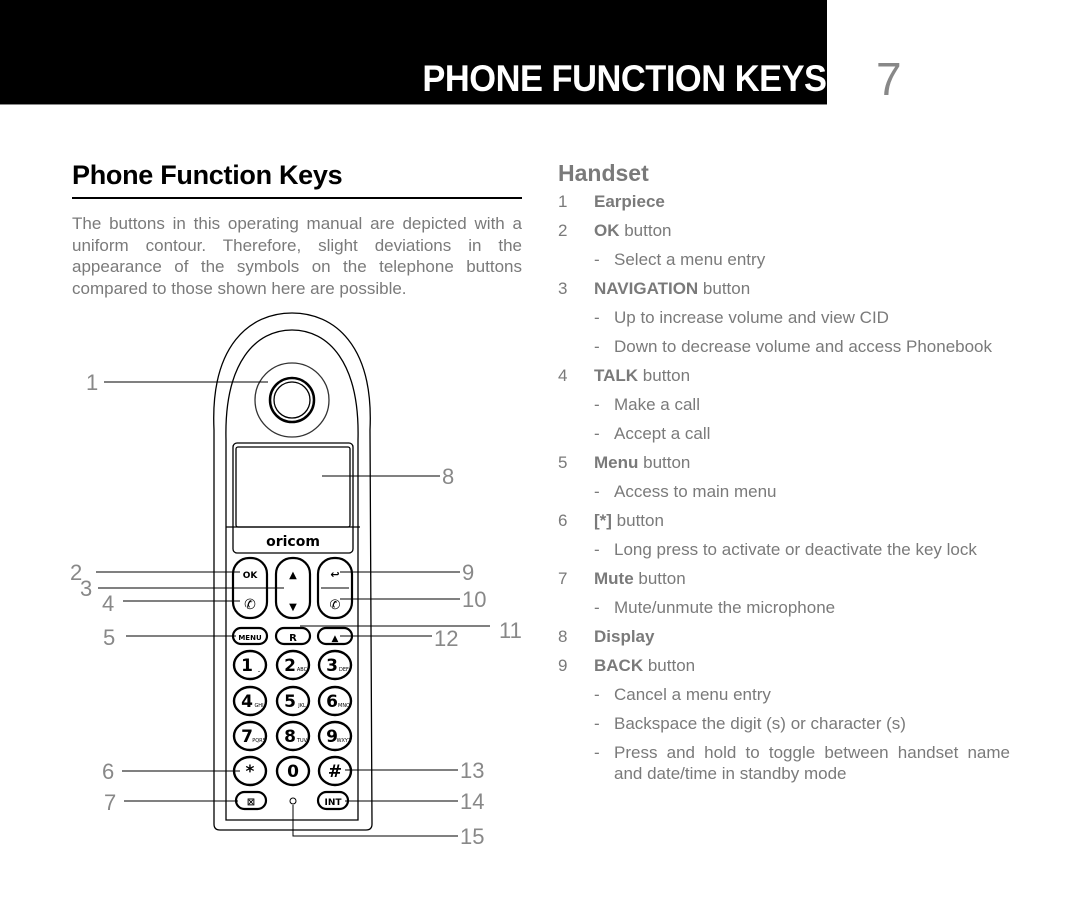  I want to click on digit-label: #, so click(335, 772).